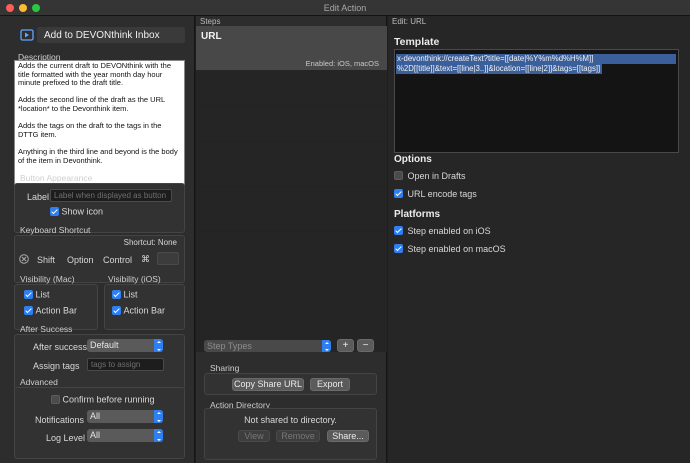  What do you see at coordinates (413, 159) in the screenshot?
I see `options-label: Options` at bounding box center [413, 159].